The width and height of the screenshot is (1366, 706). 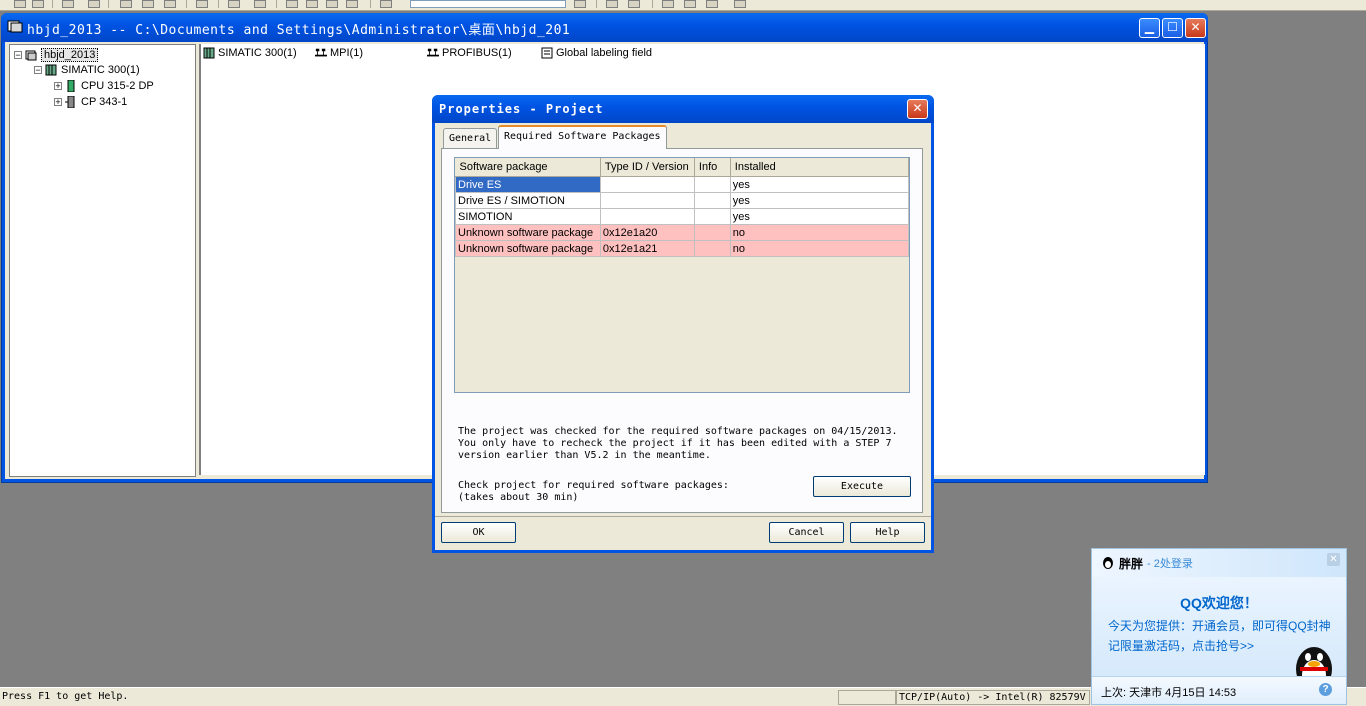 I want to click on station-icon, so click(x=209, y=53).